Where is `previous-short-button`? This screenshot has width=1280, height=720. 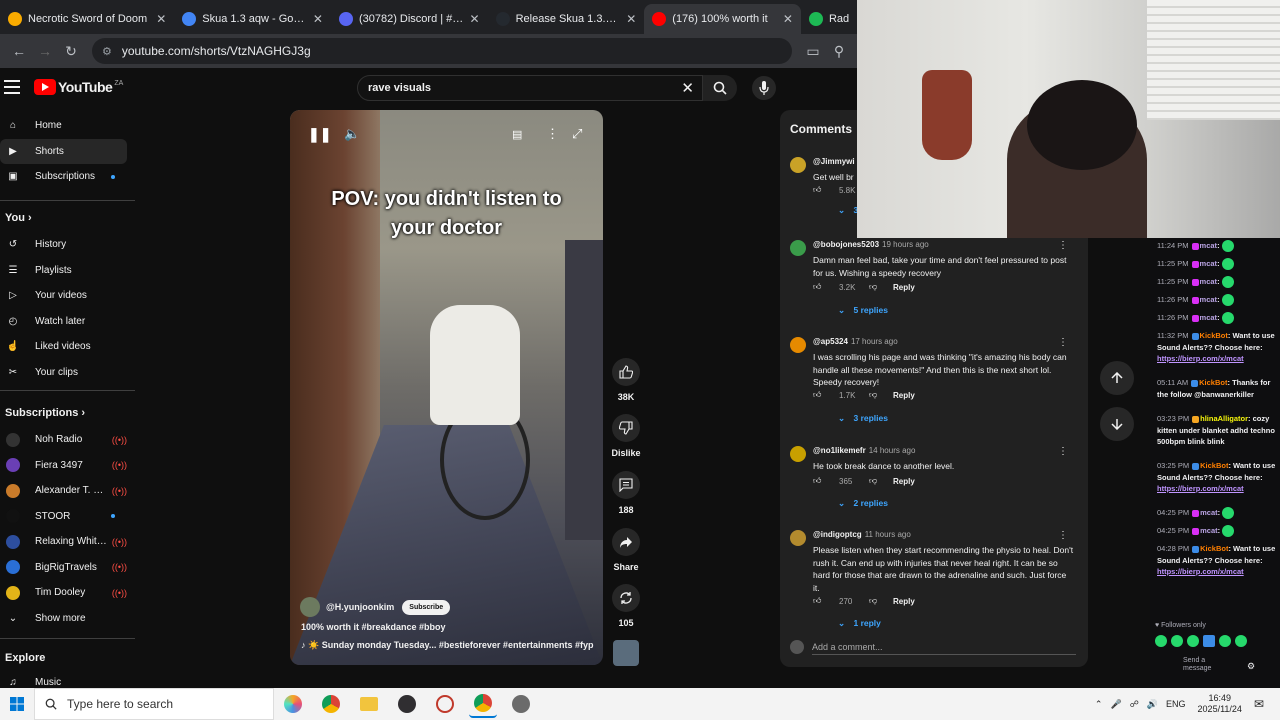 previous-short-button is located at coordinates (1117, 378).